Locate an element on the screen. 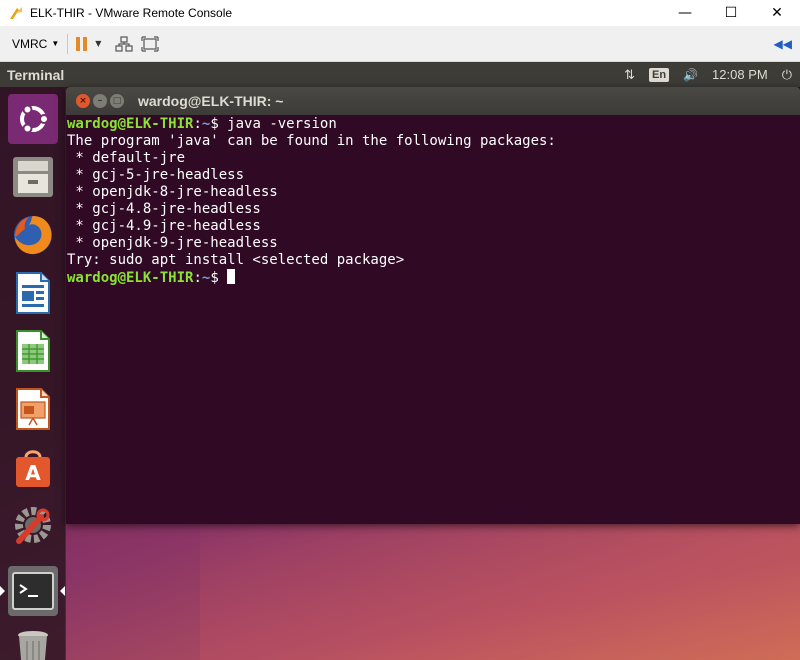  panel-indicators: ⇅ En 🔊 12:08 PM ⏻ is located at coordinates (708, 74).